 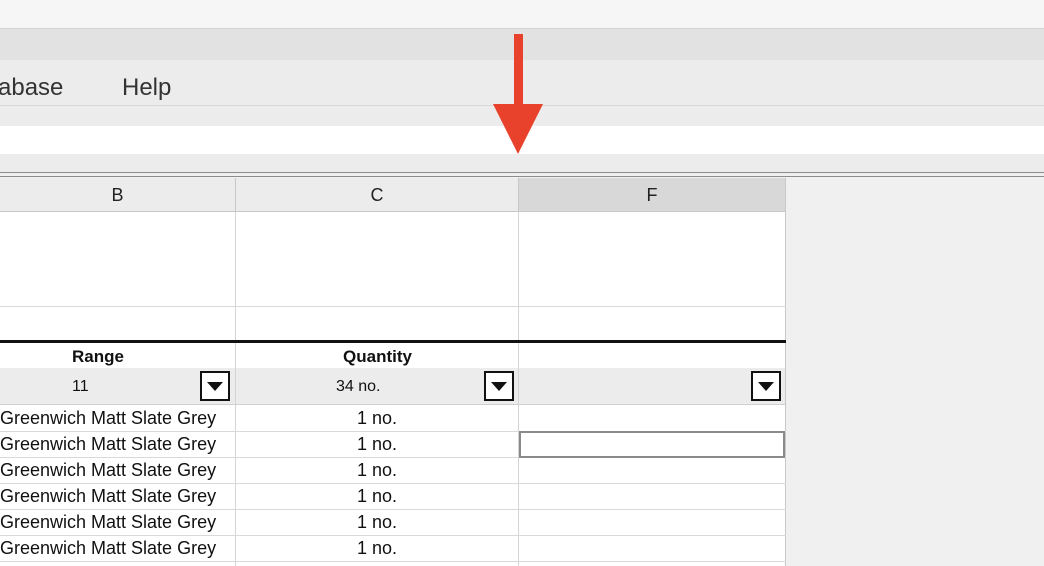 What do you see at coordinates (518, 94) in the screenshot?
I see `down-arrow-icon` at bounding box center [518, 94].